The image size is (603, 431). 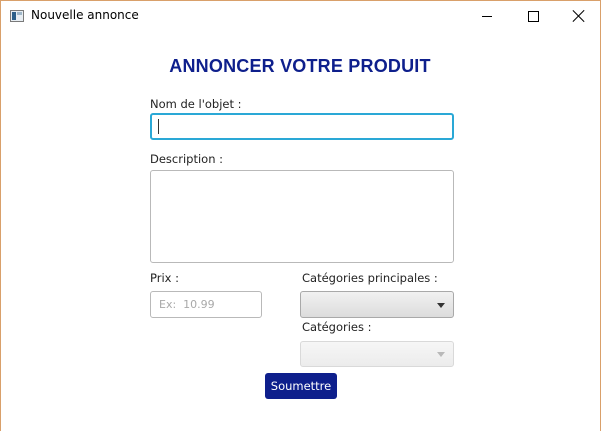 I want to click on window-title: Nouvelle annonce, so click(x=85, y=15).